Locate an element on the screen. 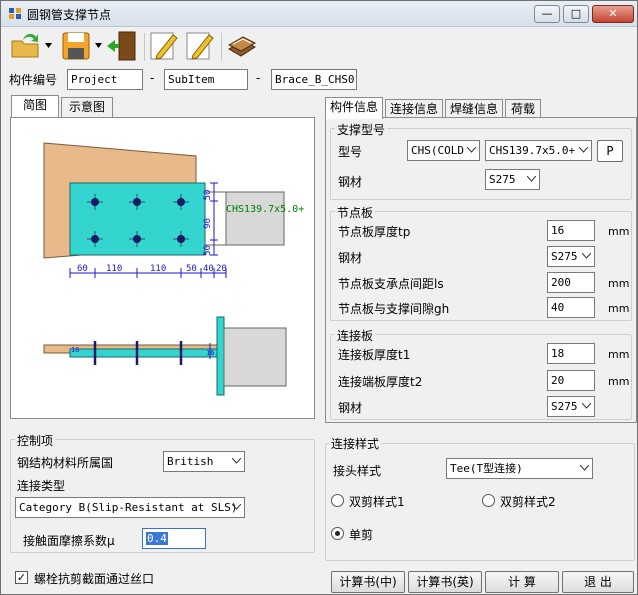 The width and height of the screenshot is (638, 595). dim-label: 60 is located at coordinates (82, 269).